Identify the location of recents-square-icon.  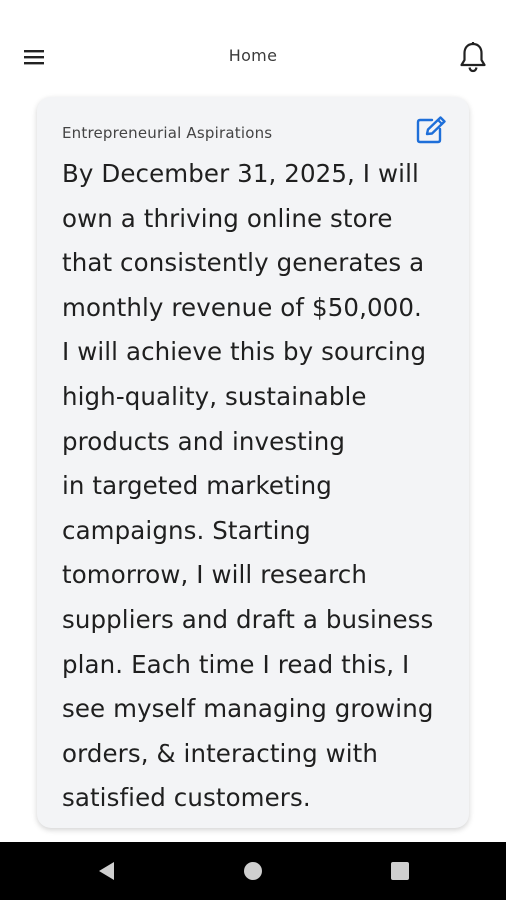
(400, 871).